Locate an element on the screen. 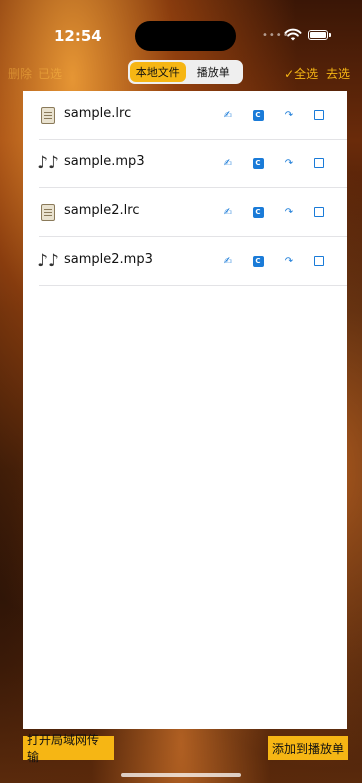  add-to-playlist-button: 添加到播放单 is located at coordinates (308, 748).